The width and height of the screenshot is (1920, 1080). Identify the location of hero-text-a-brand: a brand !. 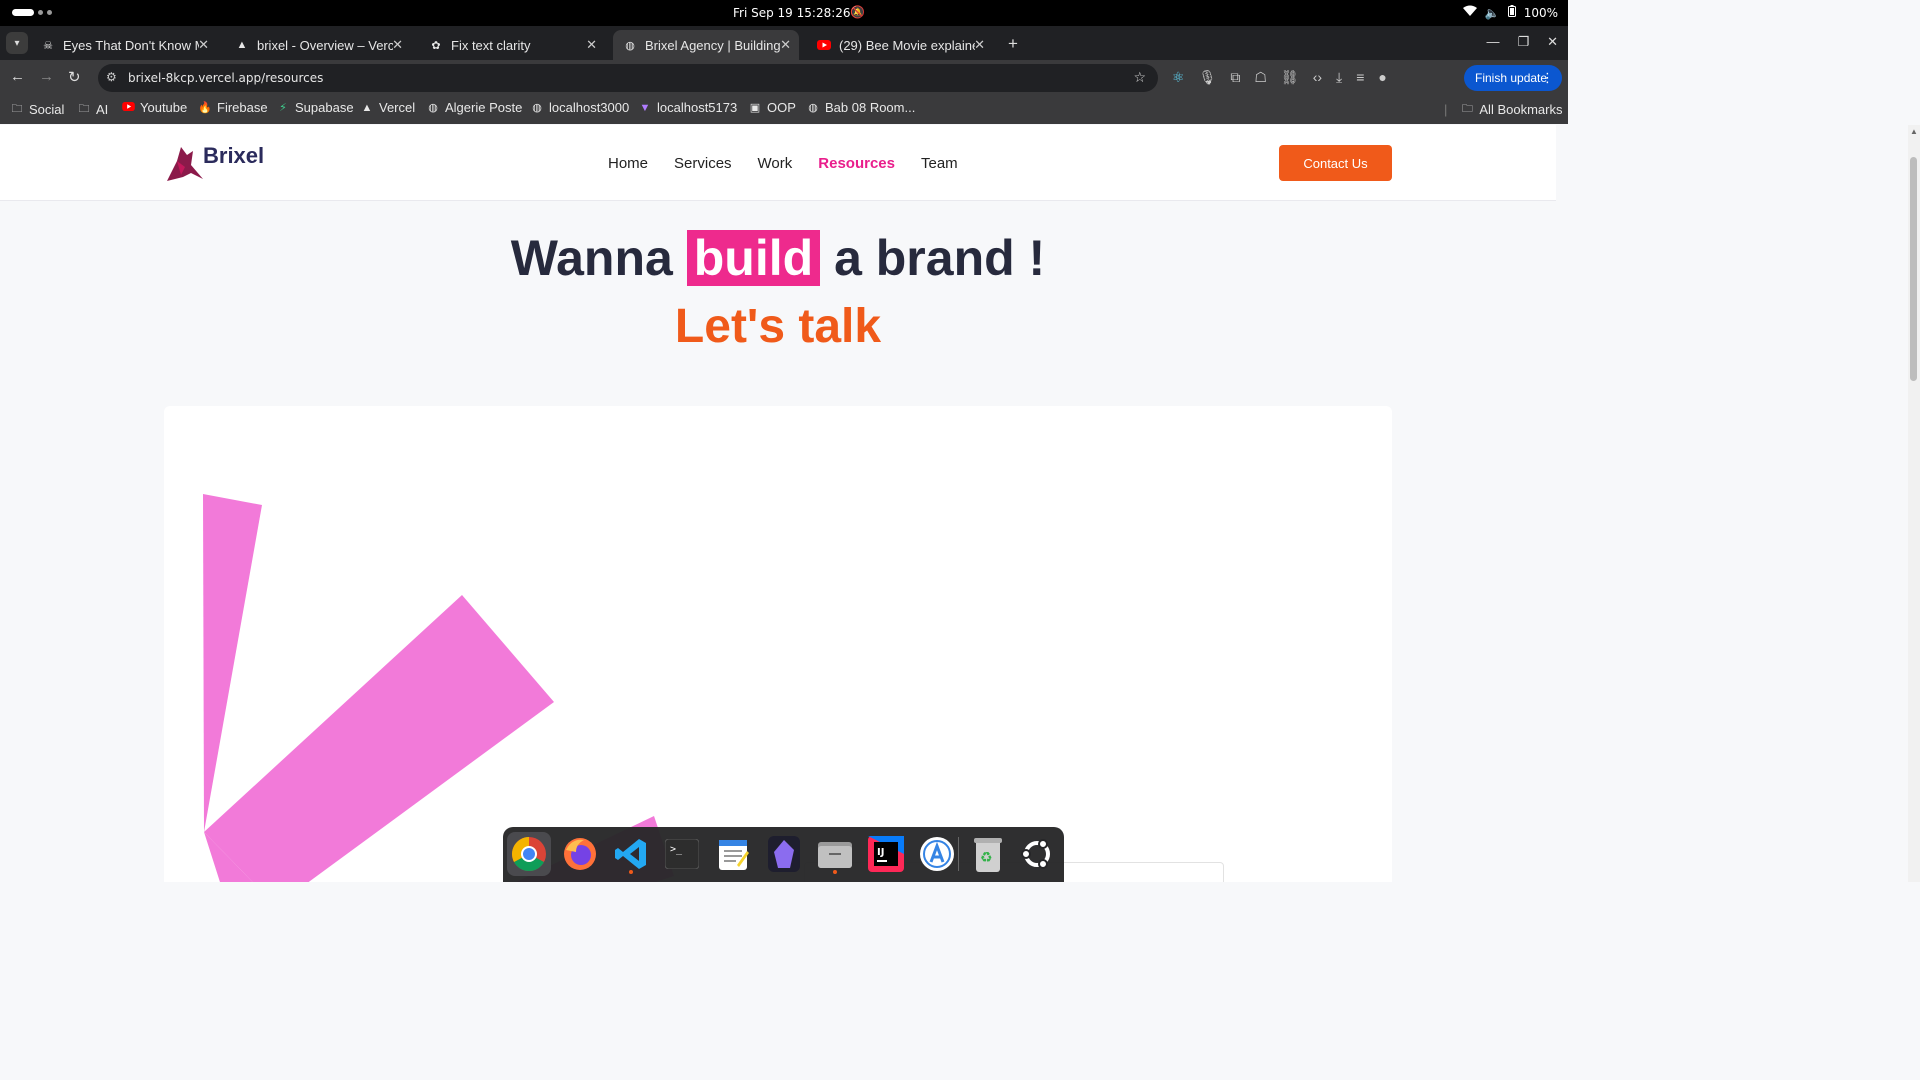
(940, 258).